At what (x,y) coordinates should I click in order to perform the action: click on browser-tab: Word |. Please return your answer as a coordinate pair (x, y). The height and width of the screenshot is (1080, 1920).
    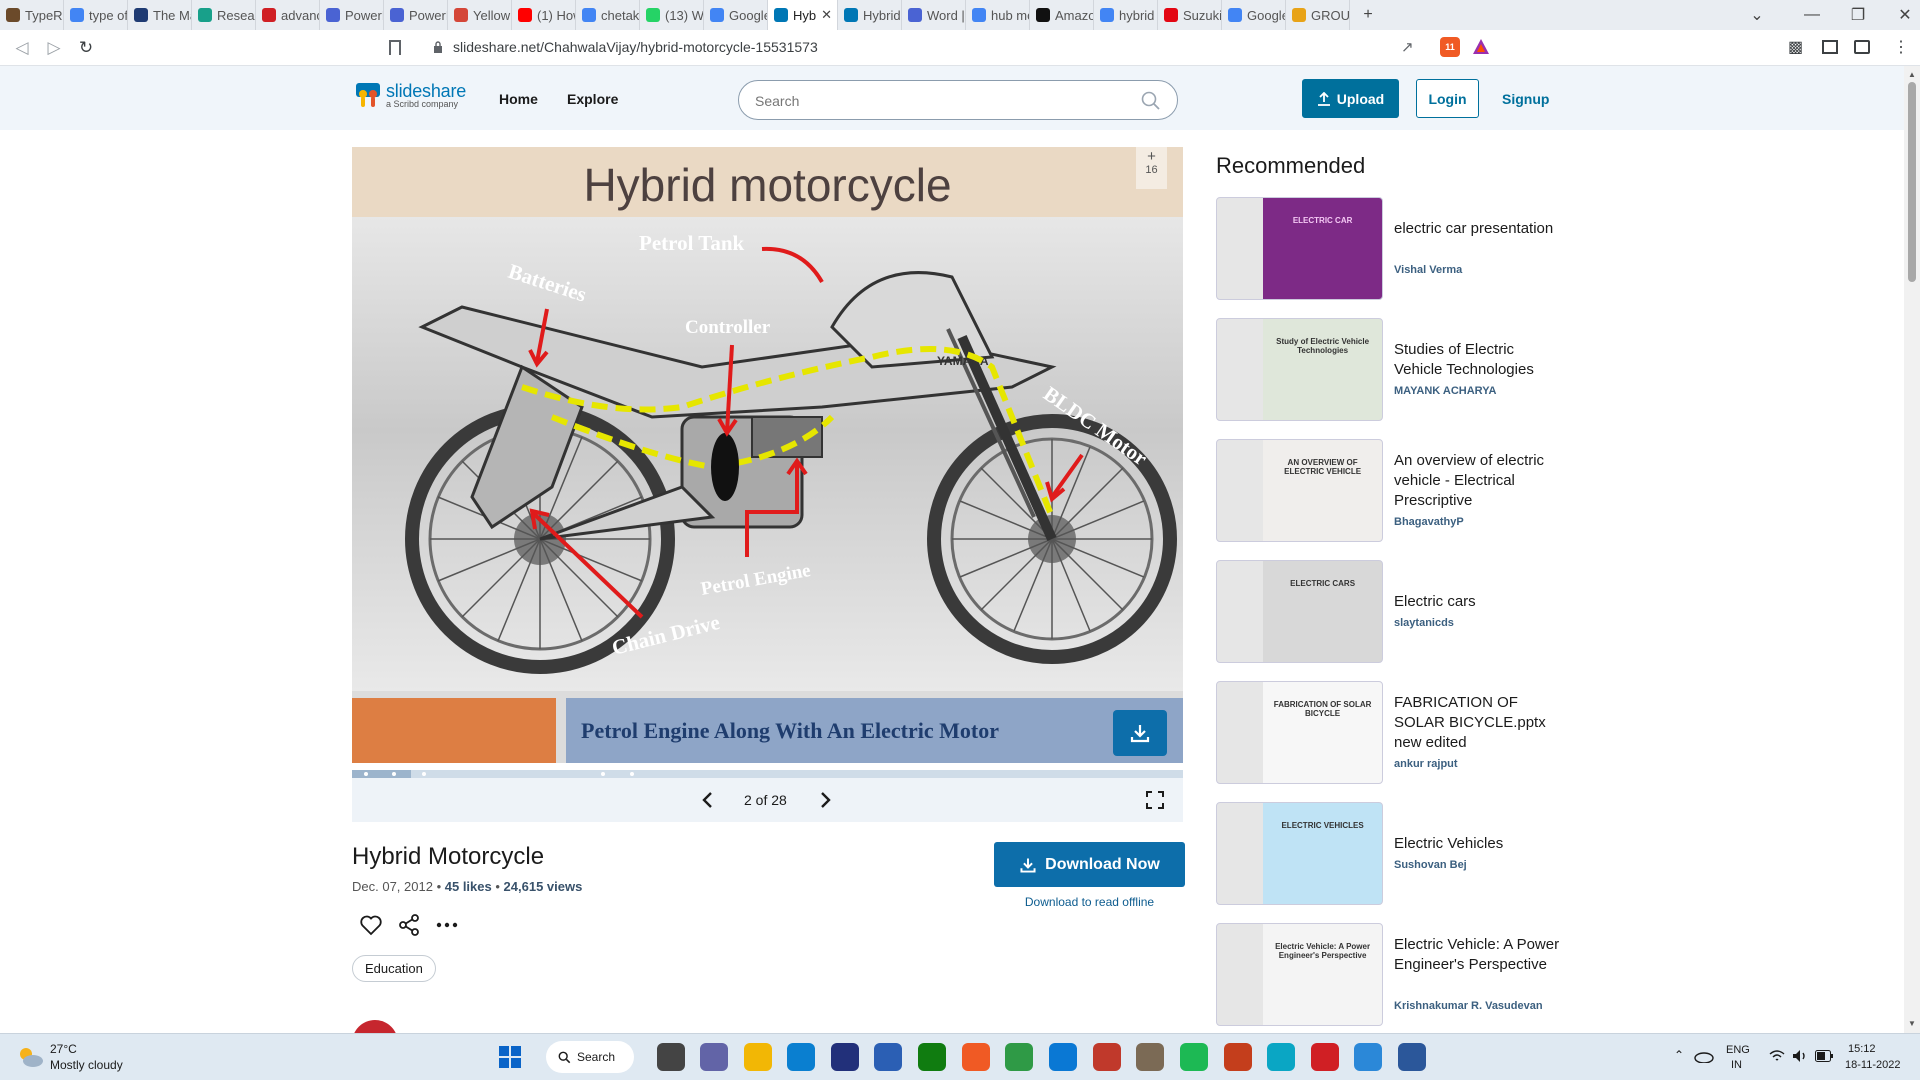
    Looking at the image, I should click on (934, 15).